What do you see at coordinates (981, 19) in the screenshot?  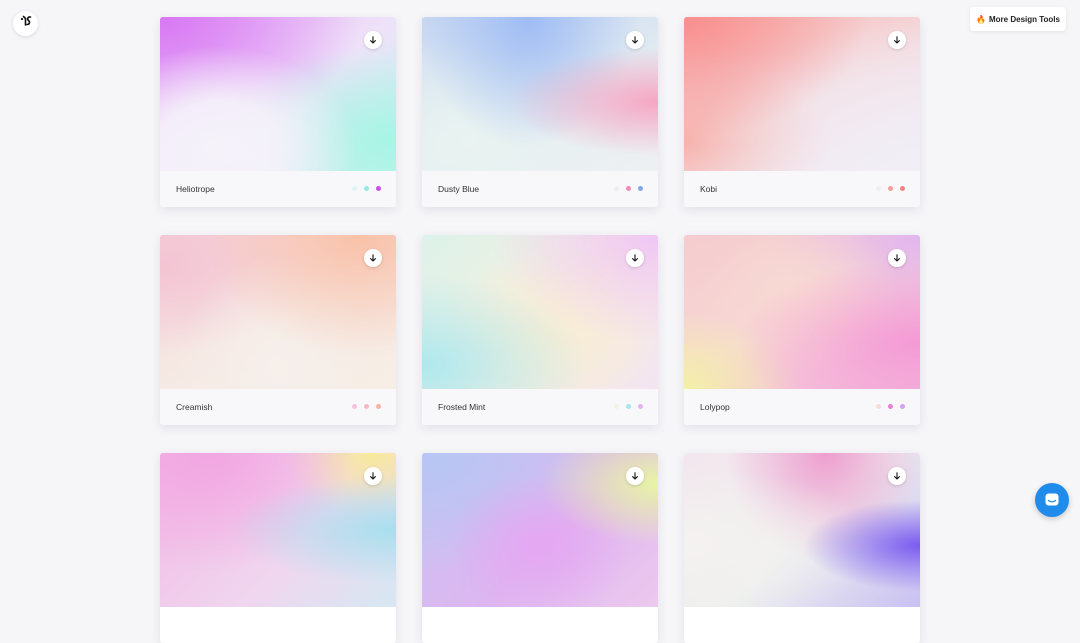 I see `fire-icon: 🔥` at bounding box center [981, 19].